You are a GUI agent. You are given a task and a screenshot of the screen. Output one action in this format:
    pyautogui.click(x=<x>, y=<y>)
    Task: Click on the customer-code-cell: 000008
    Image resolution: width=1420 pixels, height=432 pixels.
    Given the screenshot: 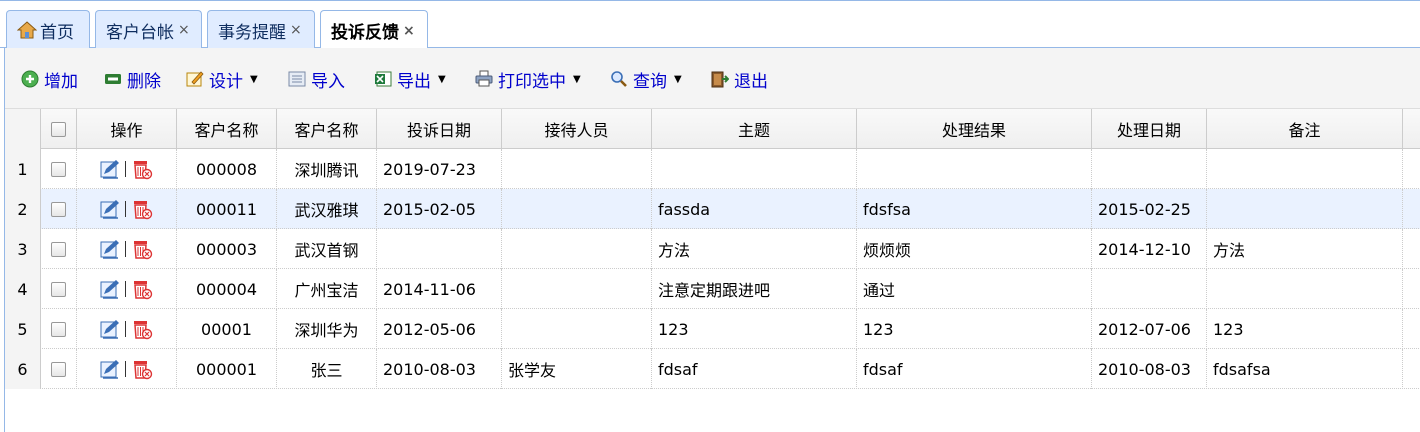 What is the action you would take?
    pyautogui.click(x=227, y=169)
    